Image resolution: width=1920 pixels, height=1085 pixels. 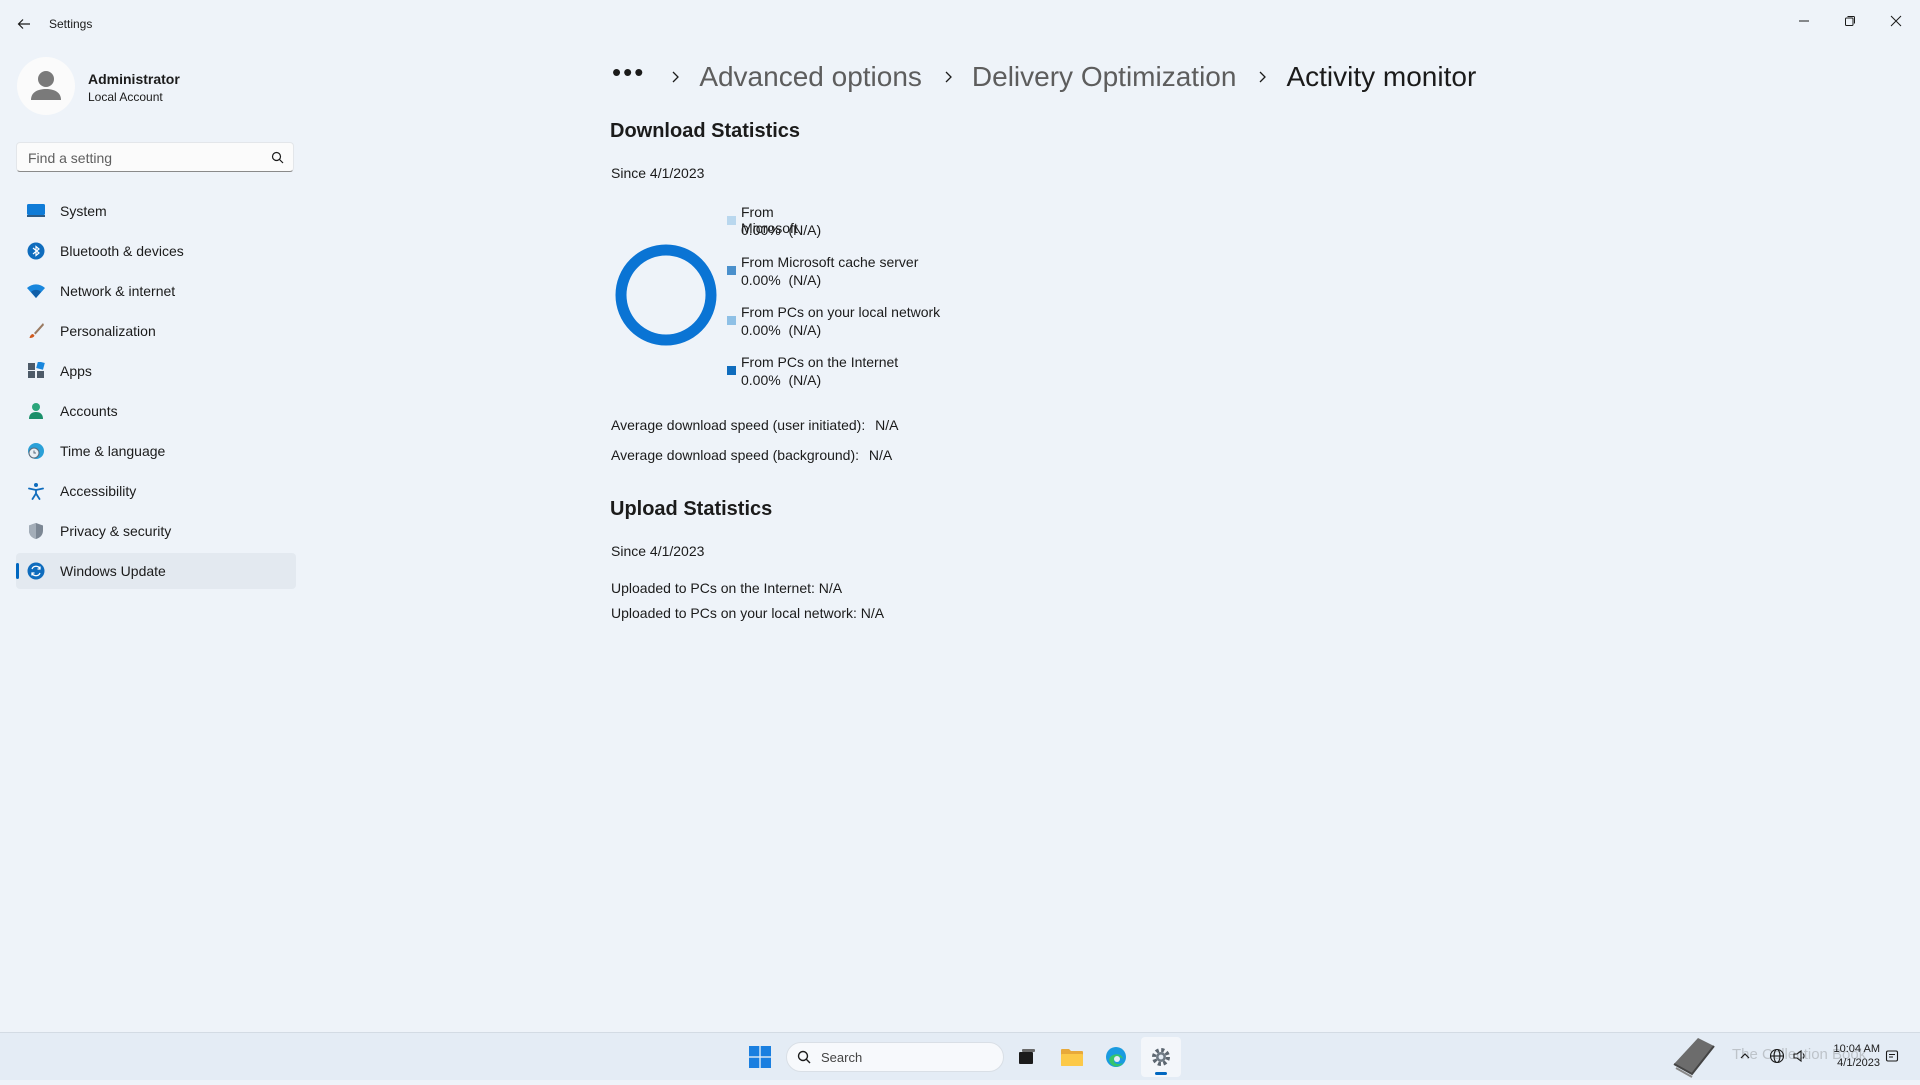 What do you see at coordinates (842, 1057) in the screenshot?
I see `taskbar-search-label: Search` at bounding box center [842, 1057].